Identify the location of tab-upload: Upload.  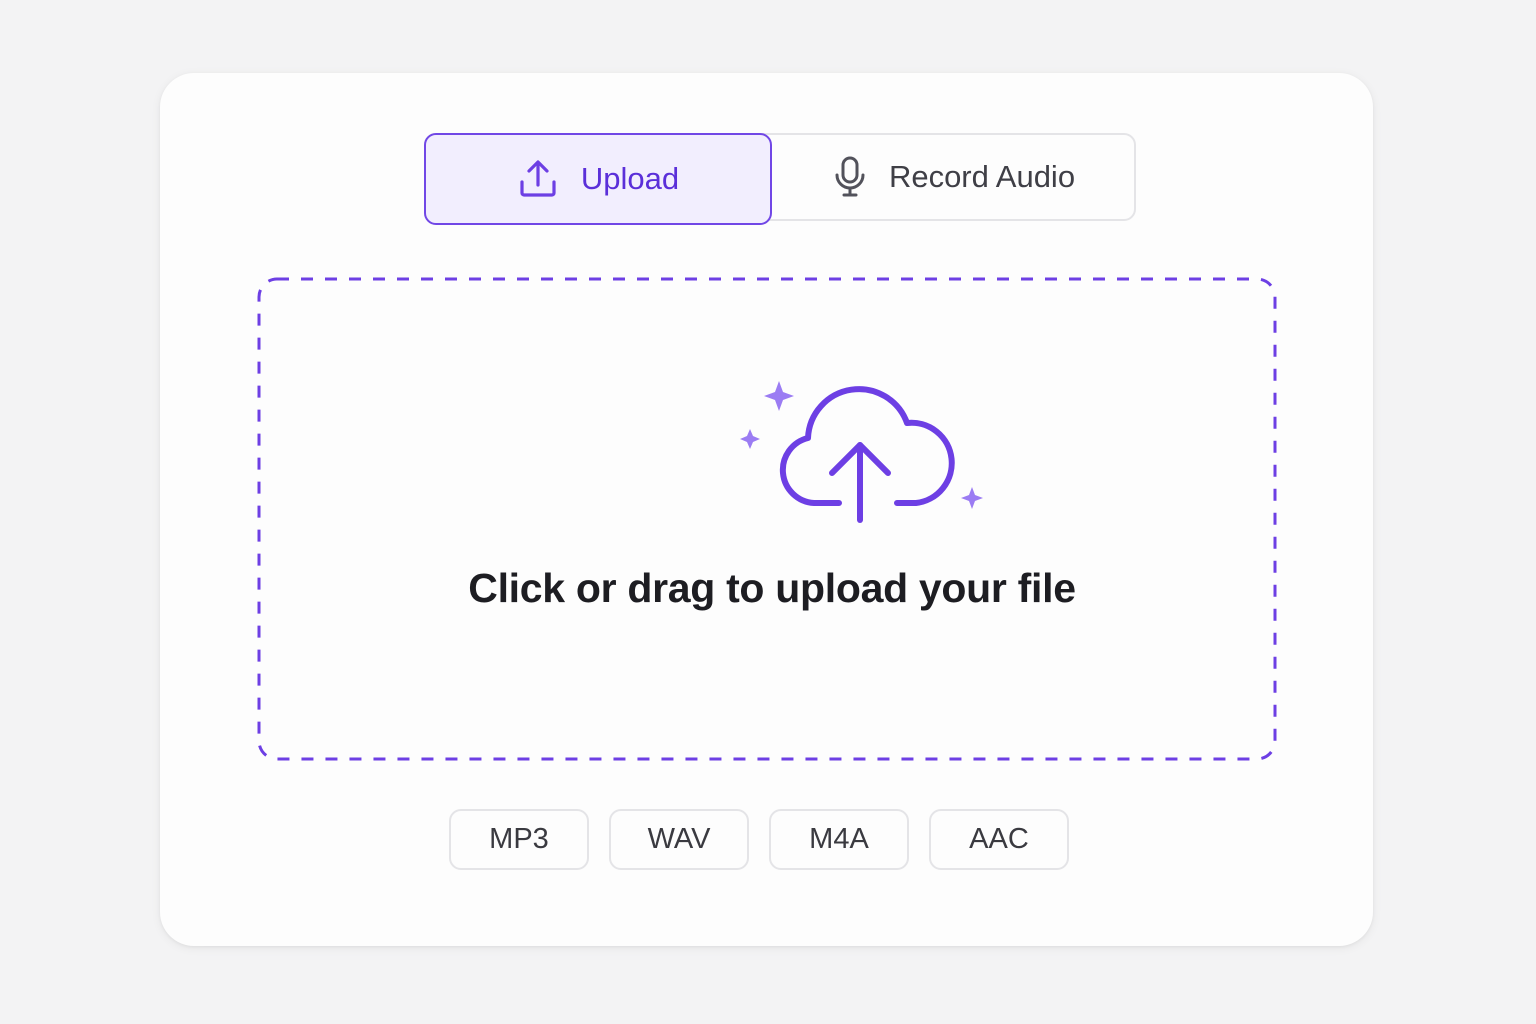
(598, 179).